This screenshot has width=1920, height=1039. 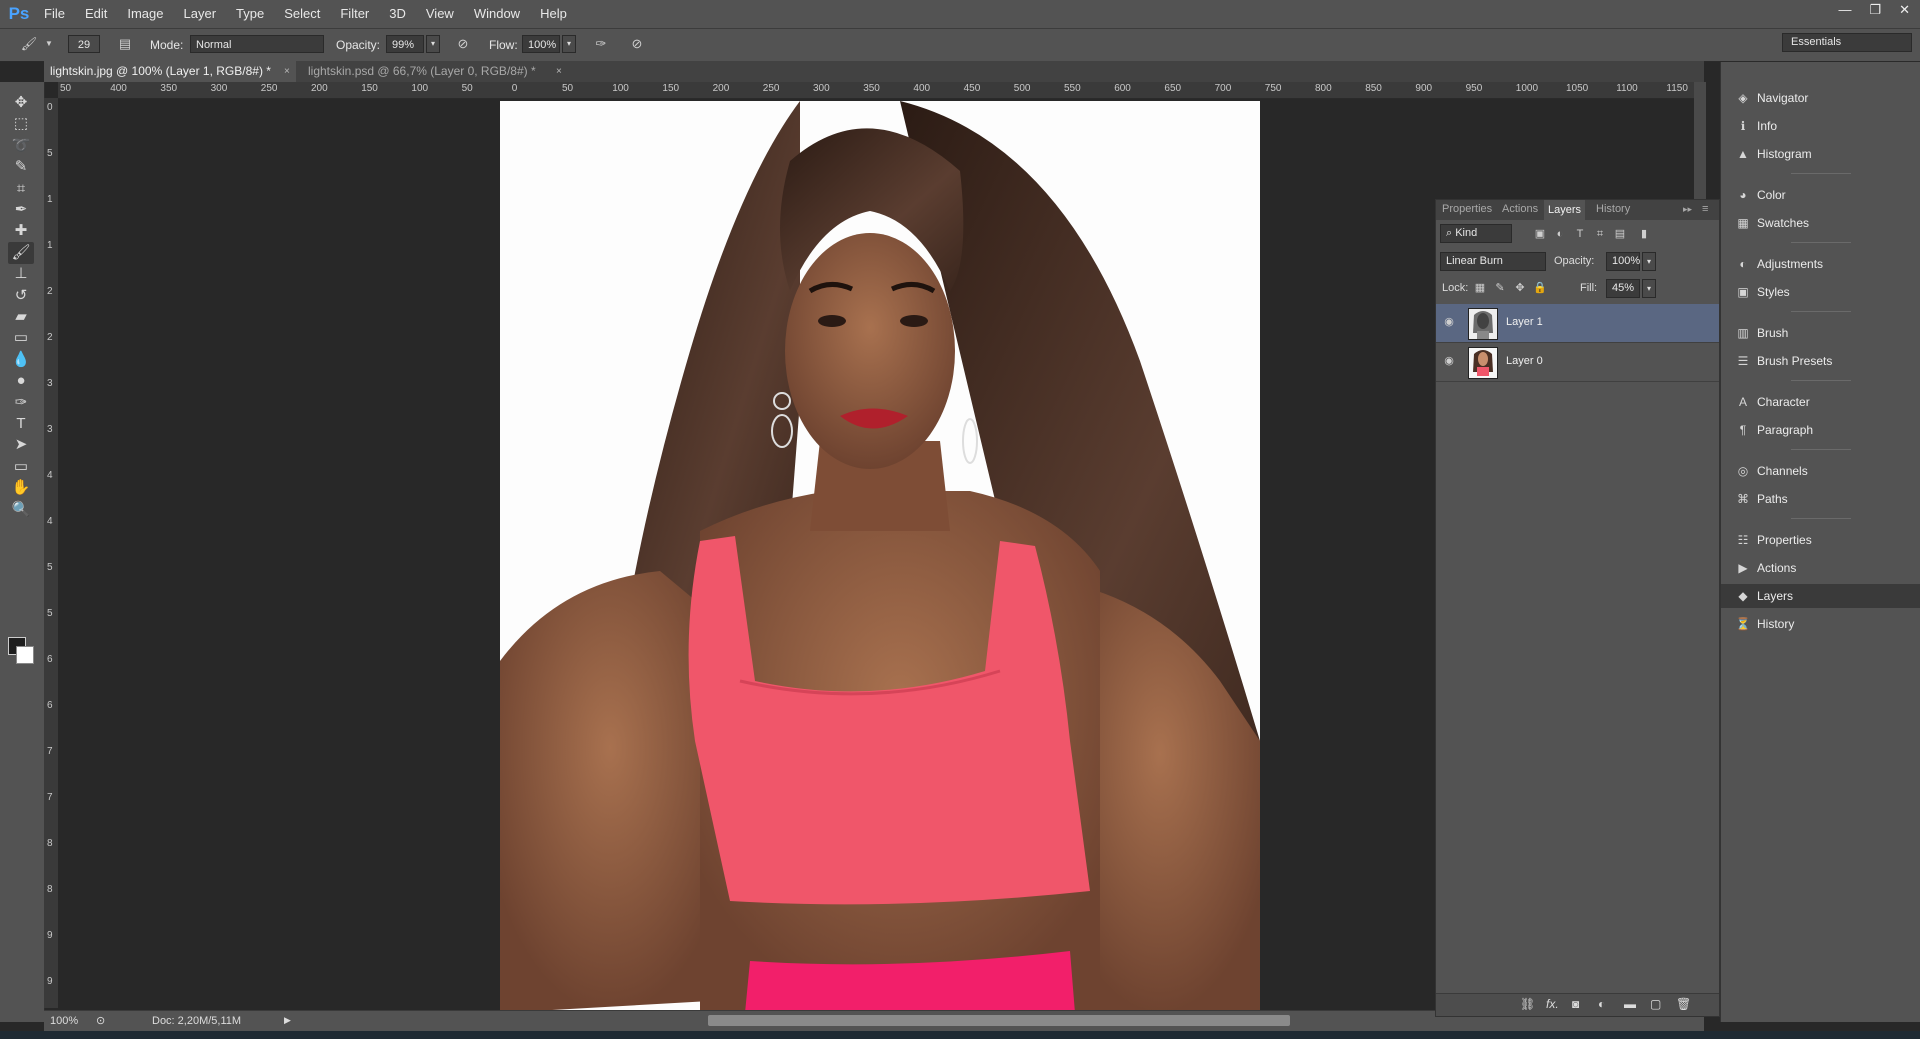 I want to click on brush-preset-icon: 🖌, so click(x=29, y=44).